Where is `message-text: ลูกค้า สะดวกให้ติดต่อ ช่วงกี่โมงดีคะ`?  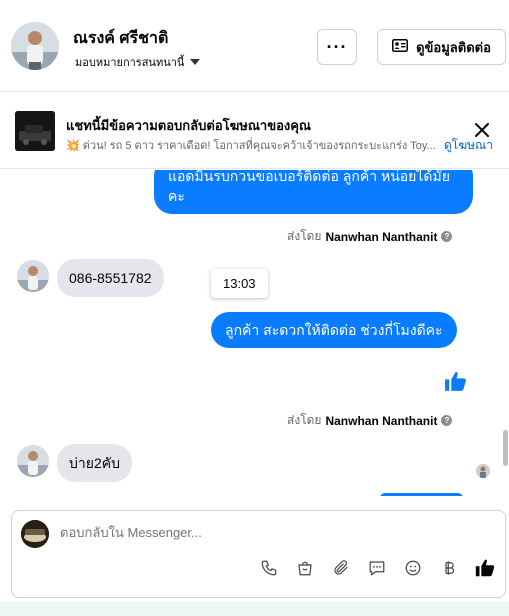 message-text: ลูกค้า สะดวกให้ติดต่อ ช่วงกี่โมงดีคะ is located at coordinates (334, 330).